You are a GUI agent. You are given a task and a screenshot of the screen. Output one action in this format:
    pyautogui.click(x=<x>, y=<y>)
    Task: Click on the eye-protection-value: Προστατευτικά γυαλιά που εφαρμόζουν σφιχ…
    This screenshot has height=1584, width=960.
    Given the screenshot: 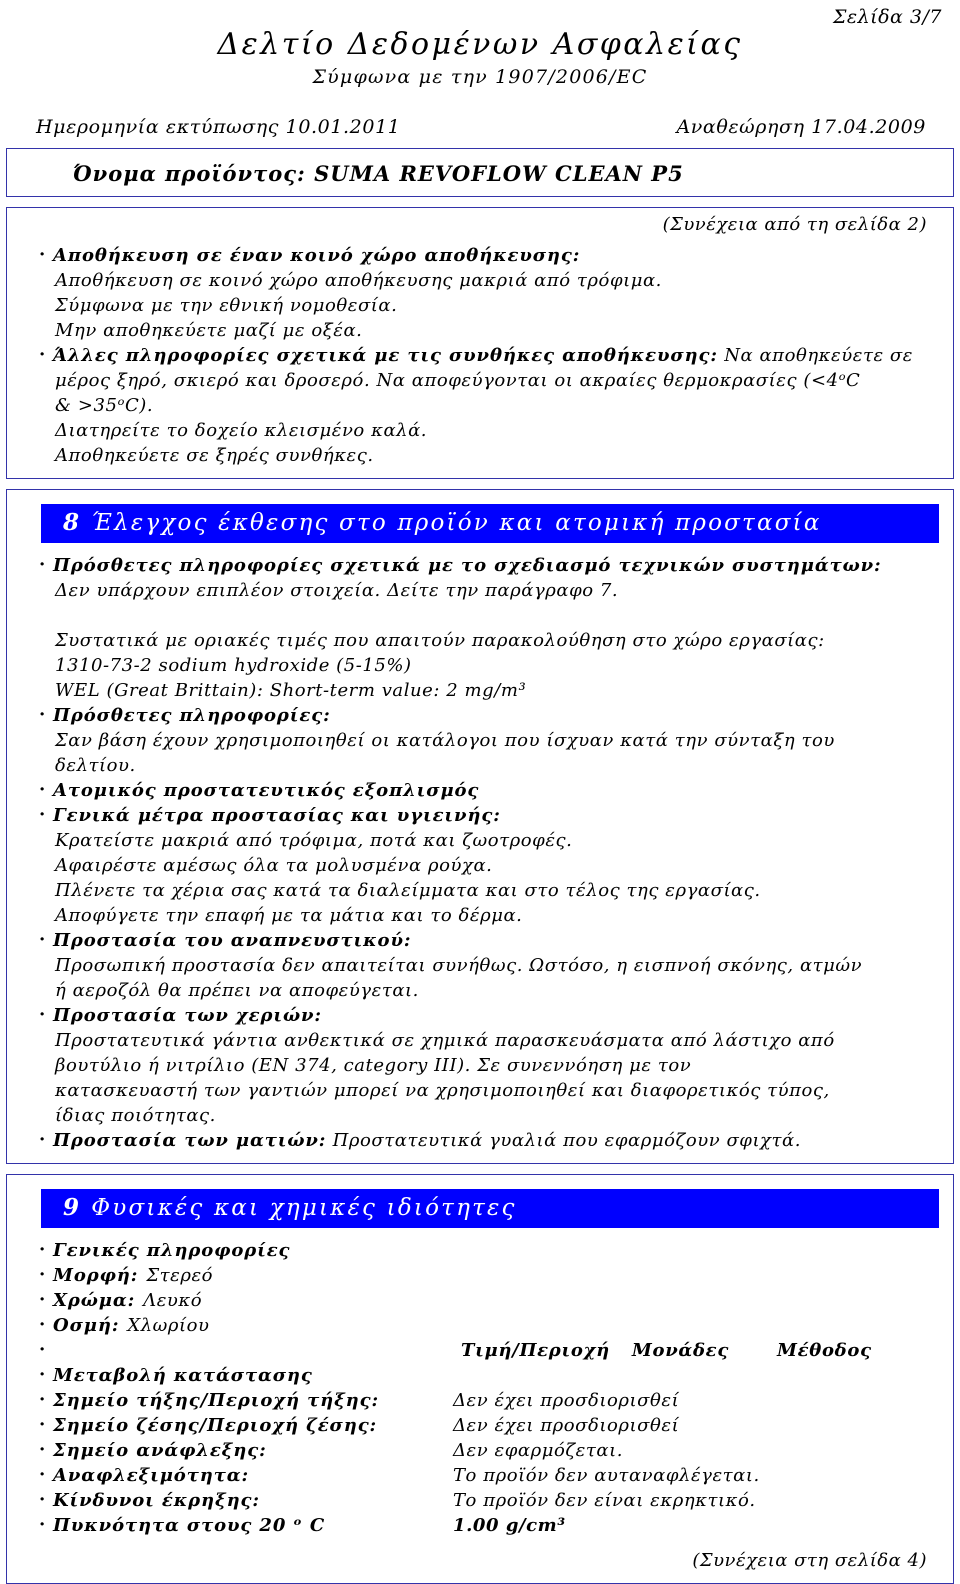 What is the action you would take?
    pyautogui.click(x=567, y=1140)
    